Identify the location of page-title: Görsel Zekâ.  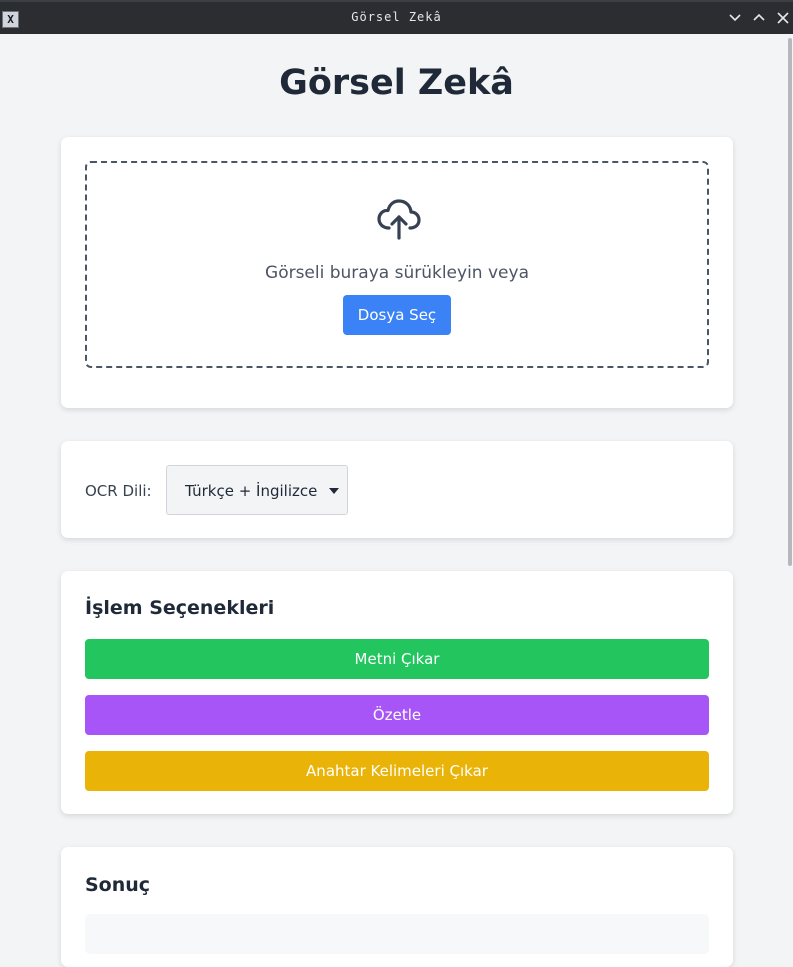
(396, 83).